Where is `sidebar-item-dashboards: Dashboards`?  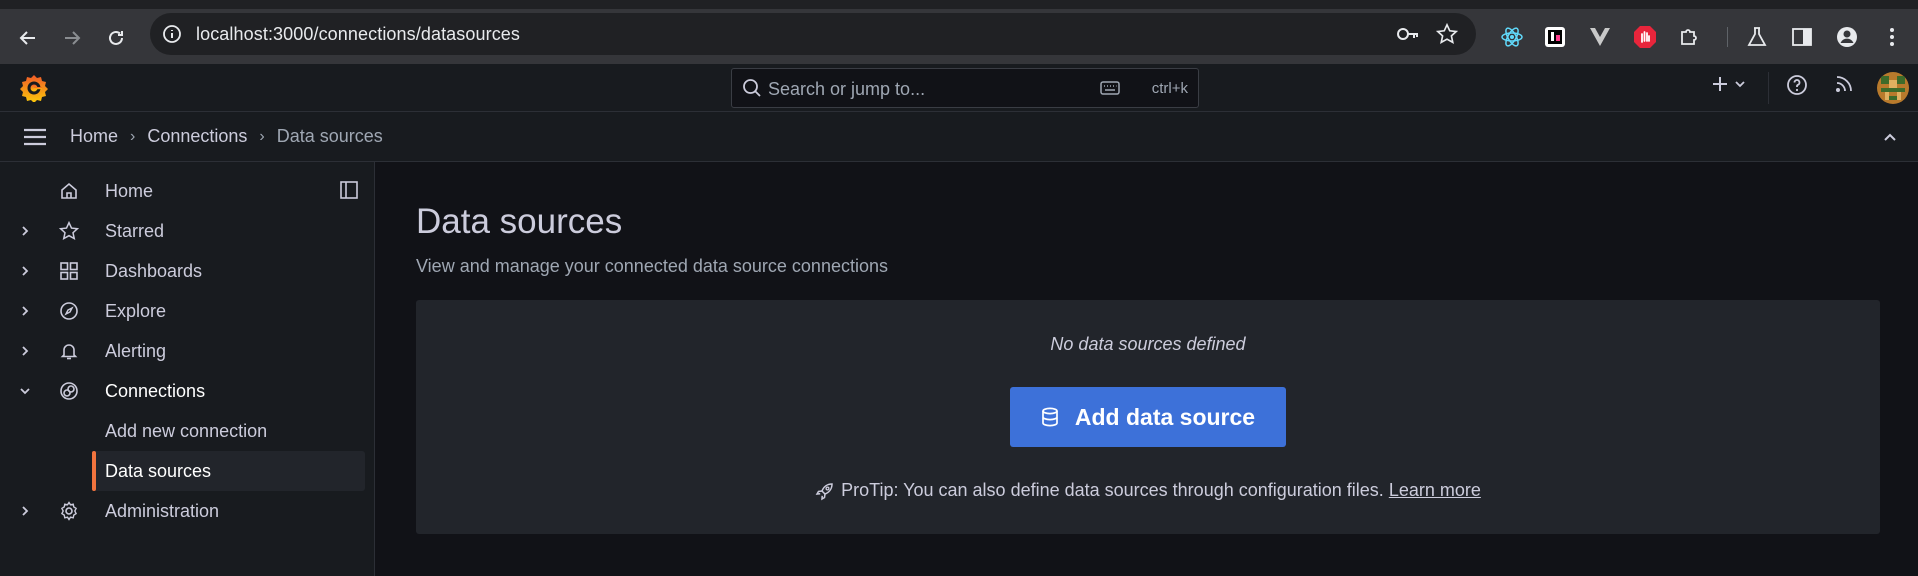 sidebar-item-dashboards: Dashboards is located at coordinates (187, 271).